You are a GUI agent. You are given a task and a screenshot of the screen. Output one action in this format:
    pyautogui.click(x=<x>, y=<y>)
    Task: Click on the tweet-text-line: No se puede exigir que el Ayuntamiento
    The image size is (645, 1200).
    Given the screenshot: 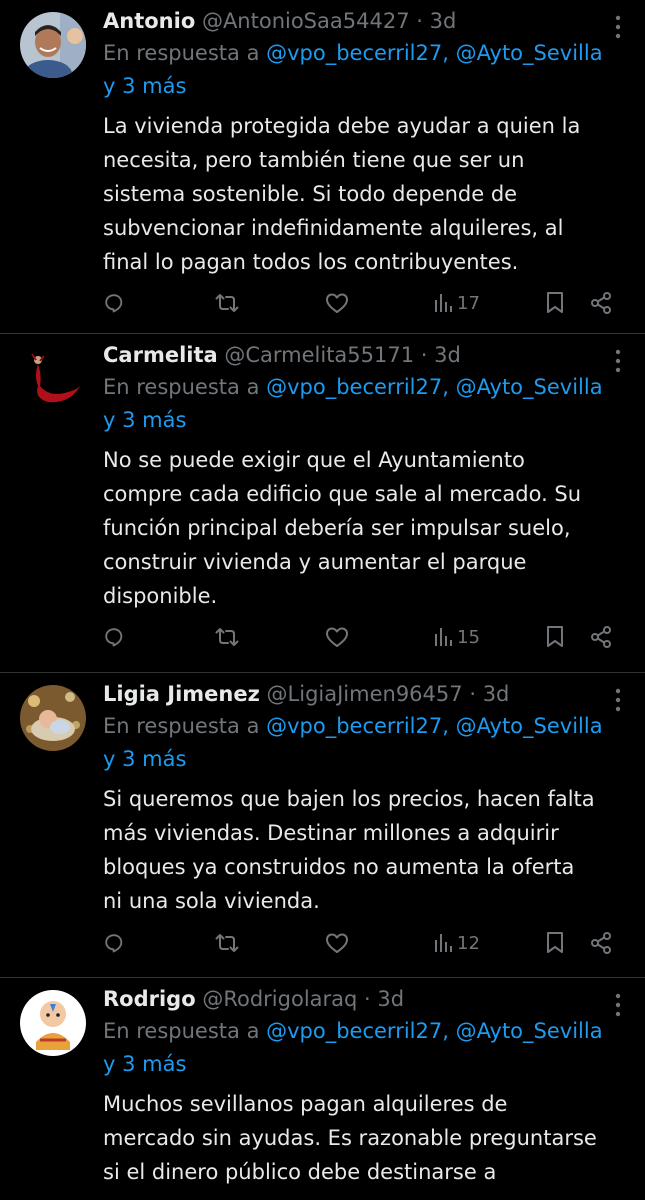 What is the action you would take?
    pyautogui.click(x=314, y=460)
    